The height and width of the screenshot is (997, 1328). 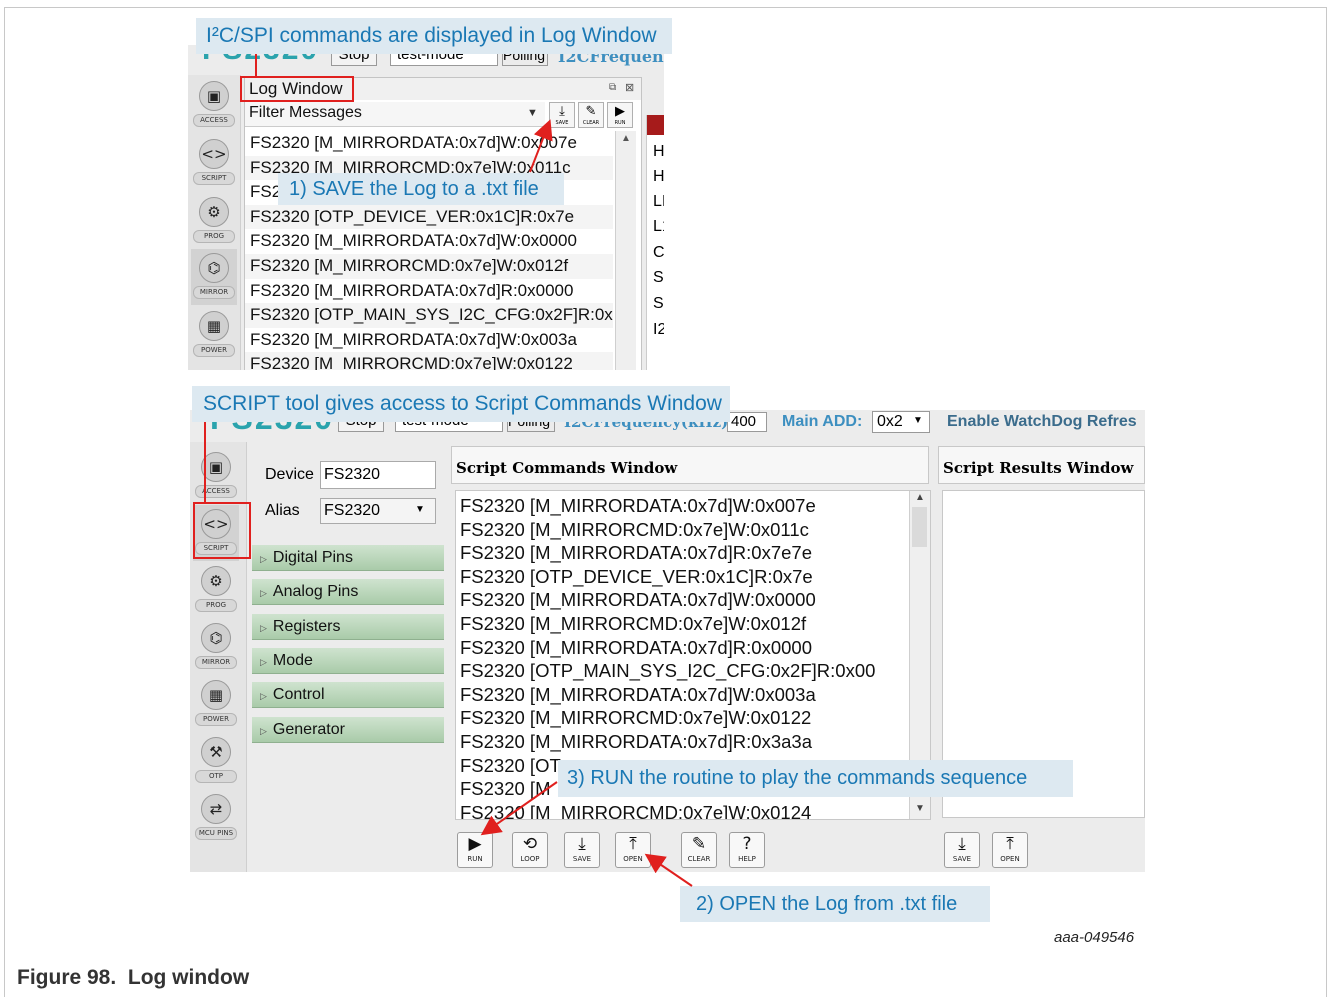 What do you see at coordinates (289, 474) in the screenshot?
I see `device-label: Device` at bounding box center [289, 474].